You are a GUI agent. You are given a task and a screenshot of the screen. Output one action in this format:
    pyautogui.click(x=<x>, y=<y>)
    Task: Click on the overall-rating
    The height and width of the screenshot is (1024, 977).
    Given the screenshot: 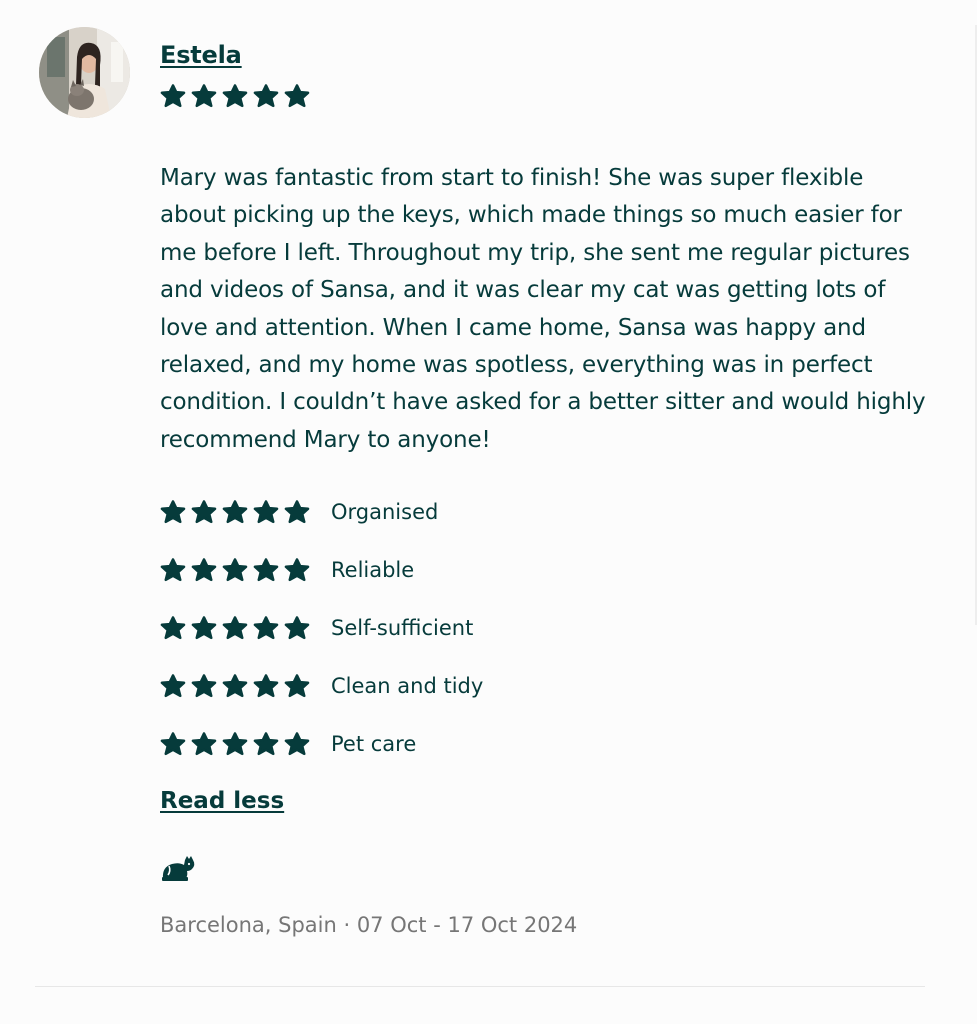 What is the action you would take?
    pyautogui.click(x=235, y=96)
    